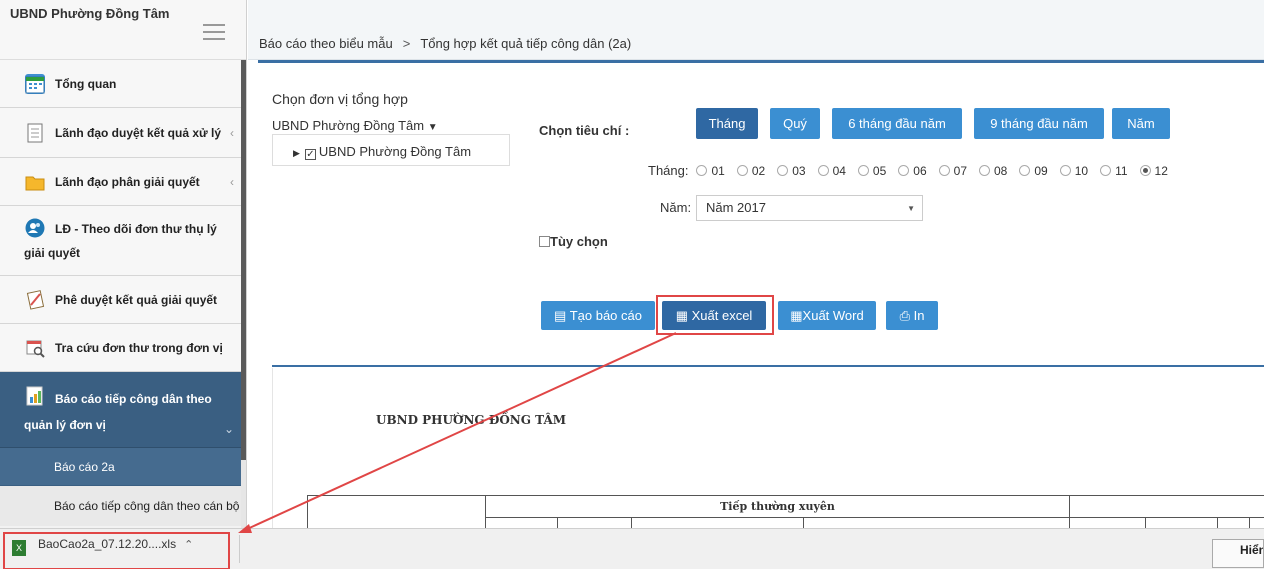  Describe the element at coordinates (1081, 171) in the screenshot. I see `month-radio-label: 10` at that location.